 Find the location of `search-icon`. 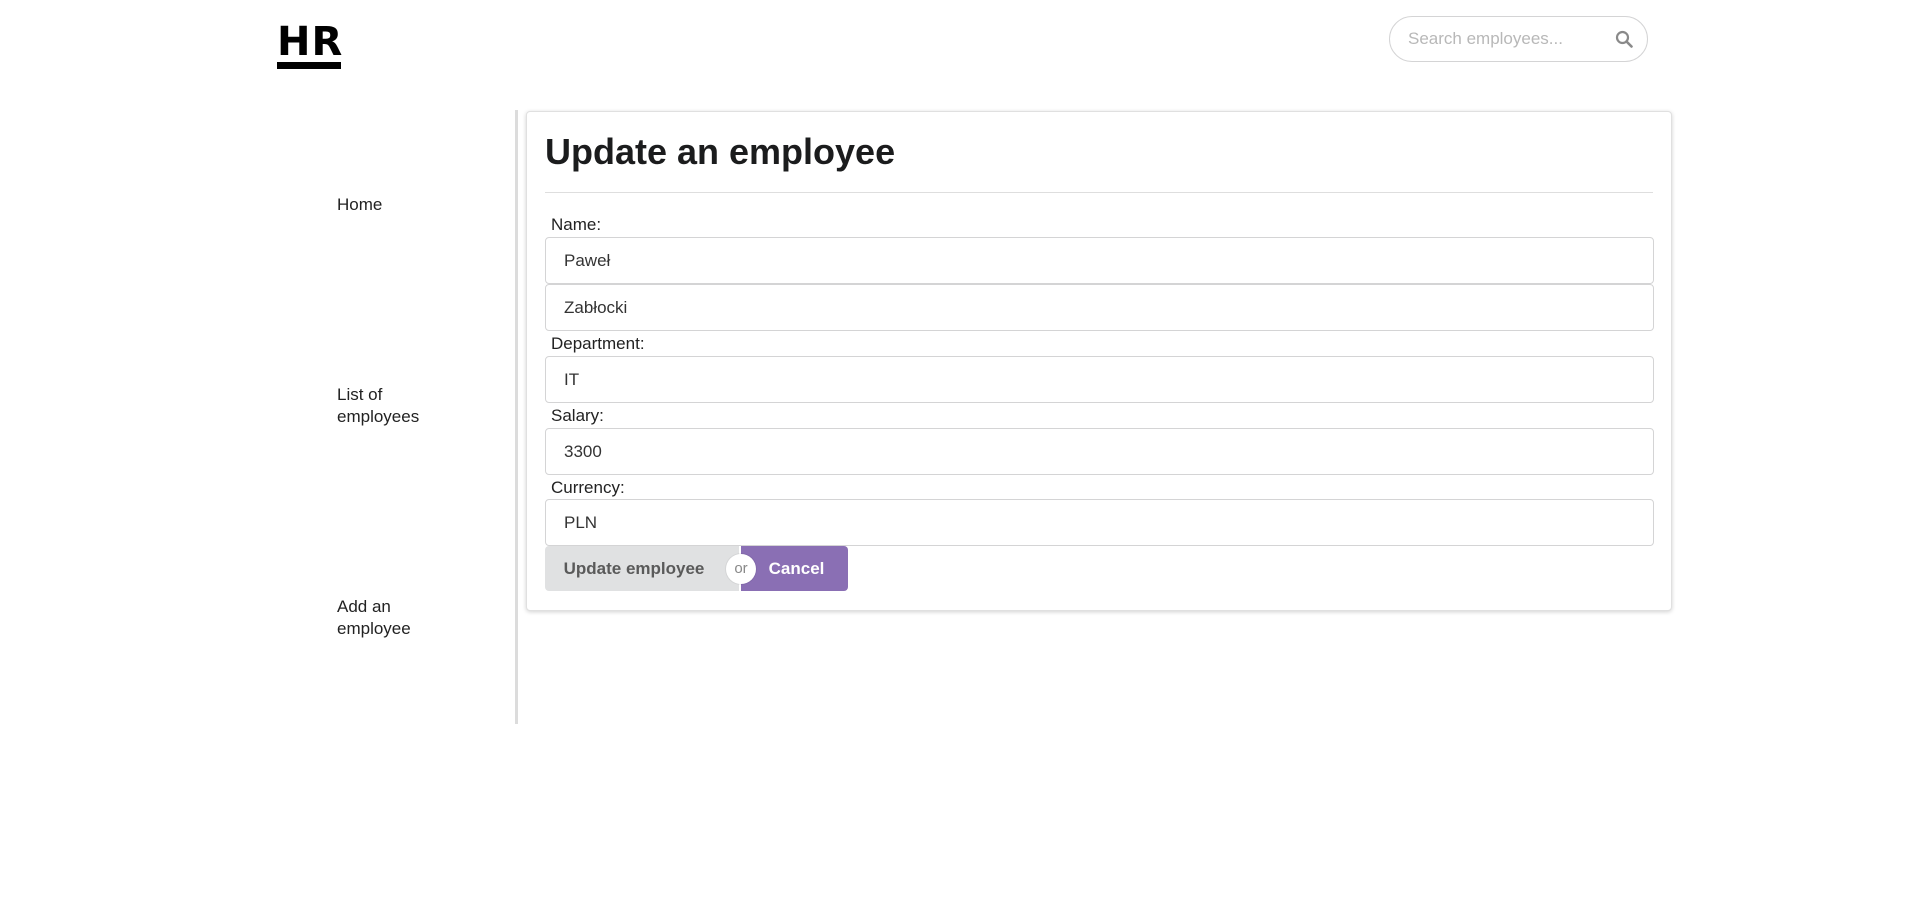

search-icon is located at coordinates (1624, 39).